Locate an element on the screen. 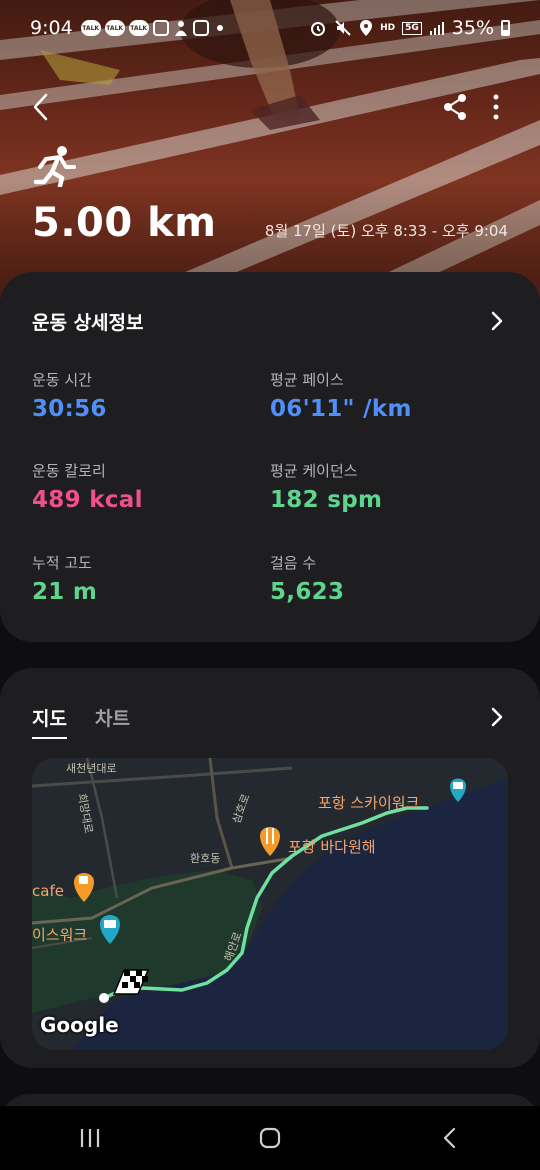 The height and width of the screenshot is (1170, 540). metric-duration: 운동 시간 30:56 is located at coordinates (69, 395).